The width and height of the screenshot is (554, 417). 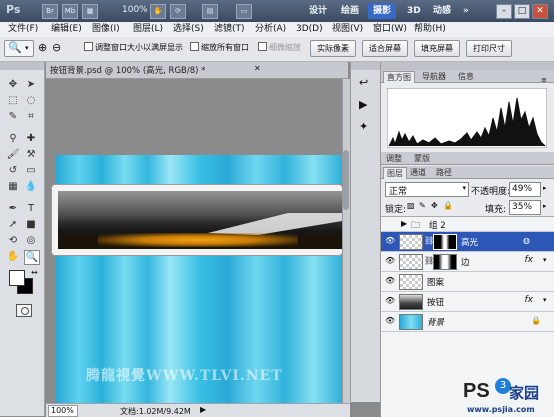 I want to click on menu-analysis: 分析(A), so click(x=270, y=29).